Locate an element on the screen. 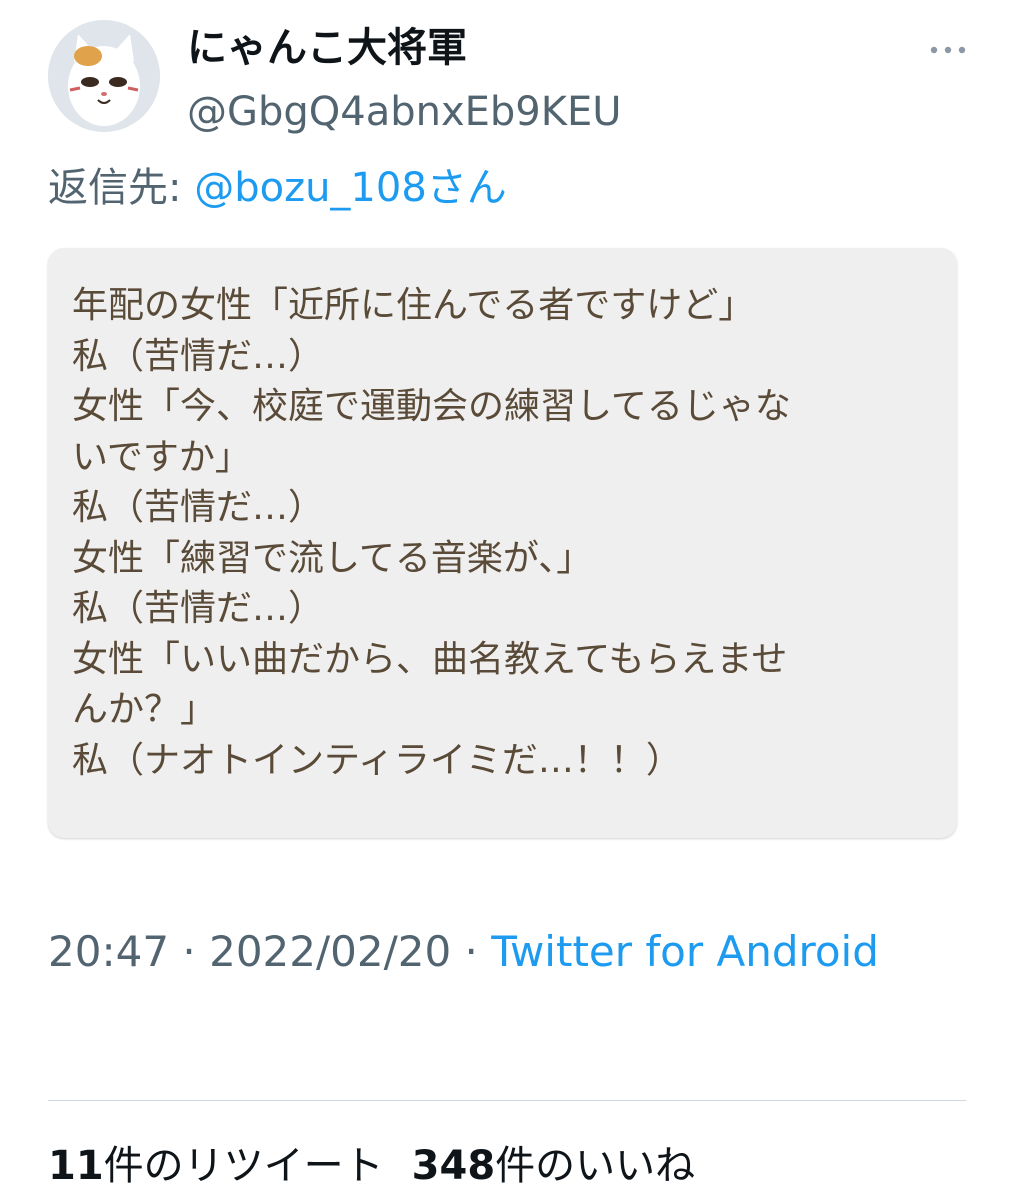  tweet-time: 20:47 is located at coordinates (108, 951).